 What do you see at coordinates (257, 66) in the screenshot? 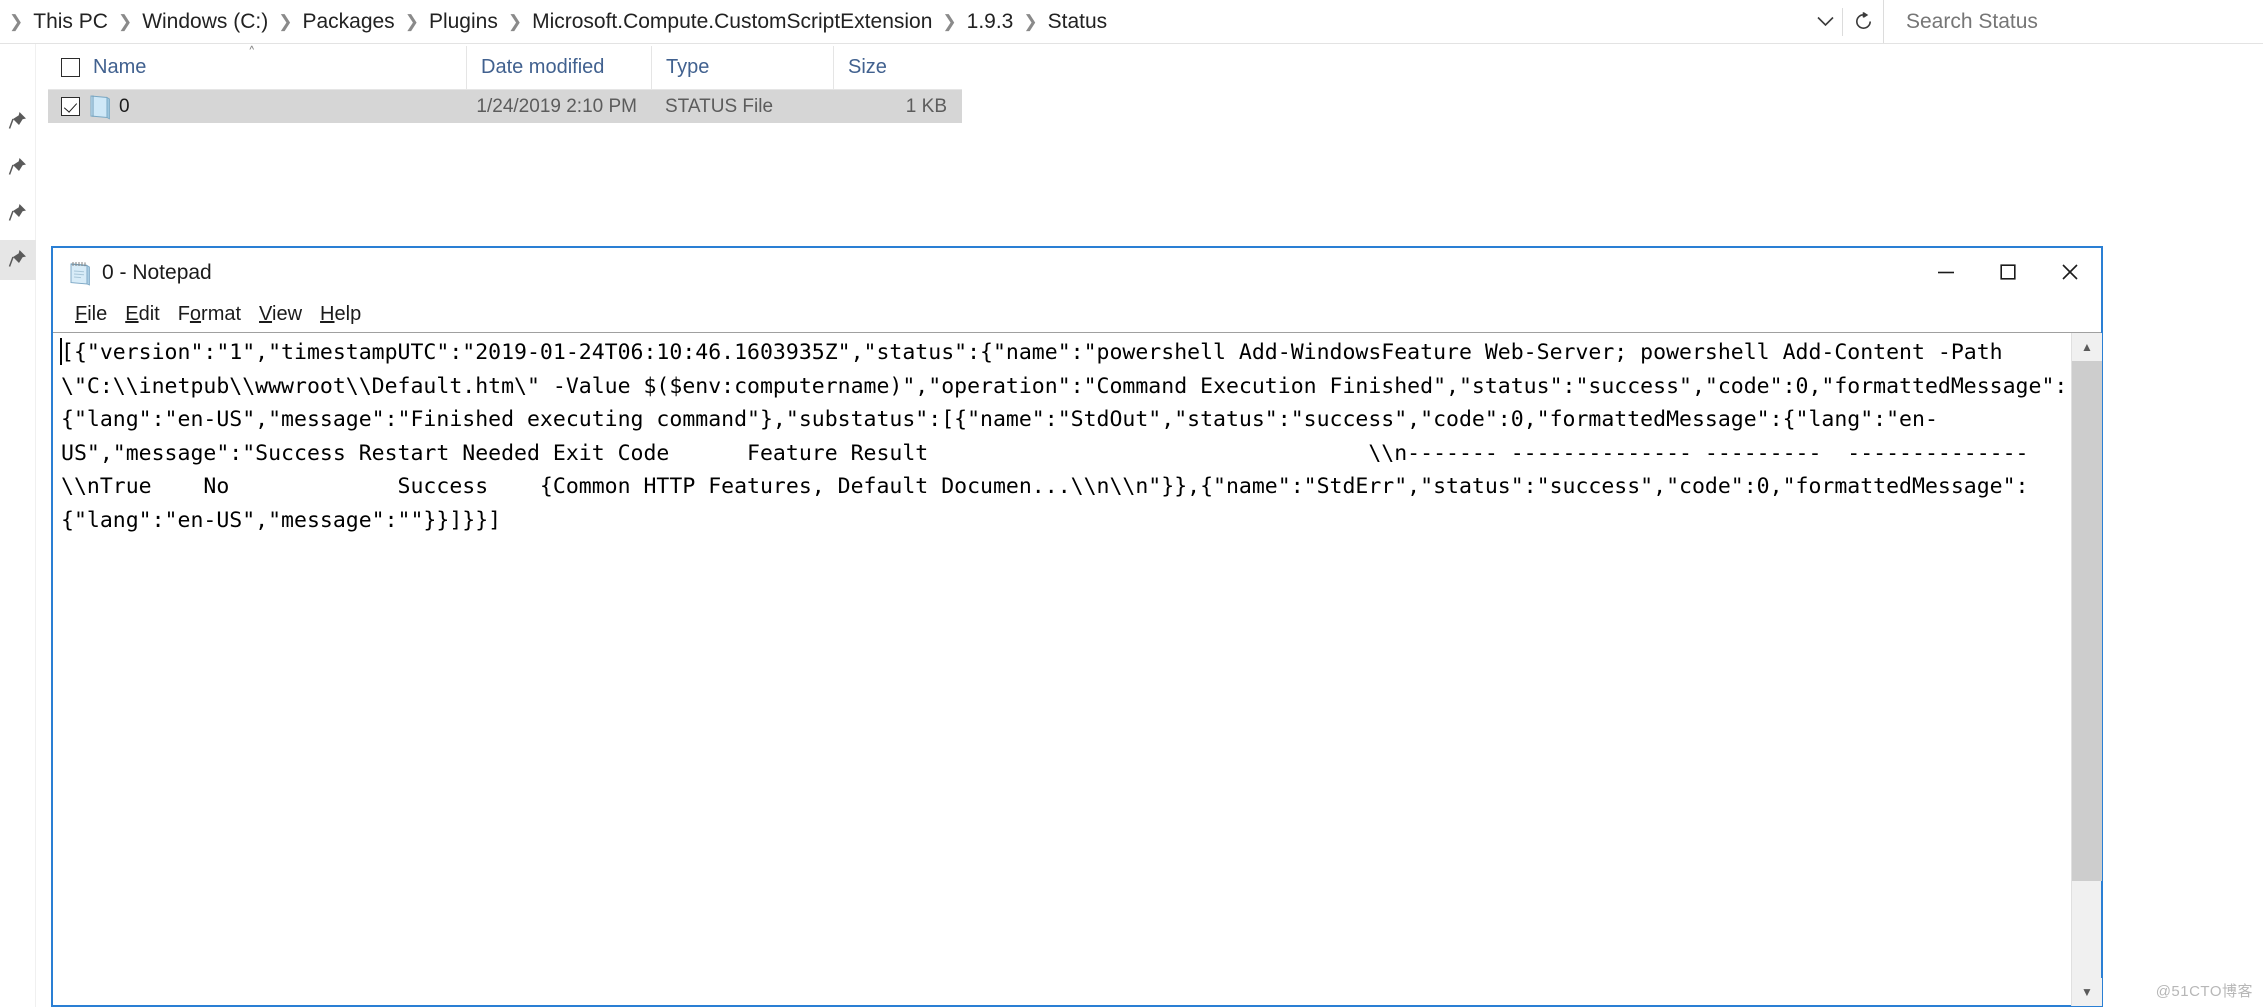
I see `column-header-name: Name ˄` at bounding box center [257, 66].